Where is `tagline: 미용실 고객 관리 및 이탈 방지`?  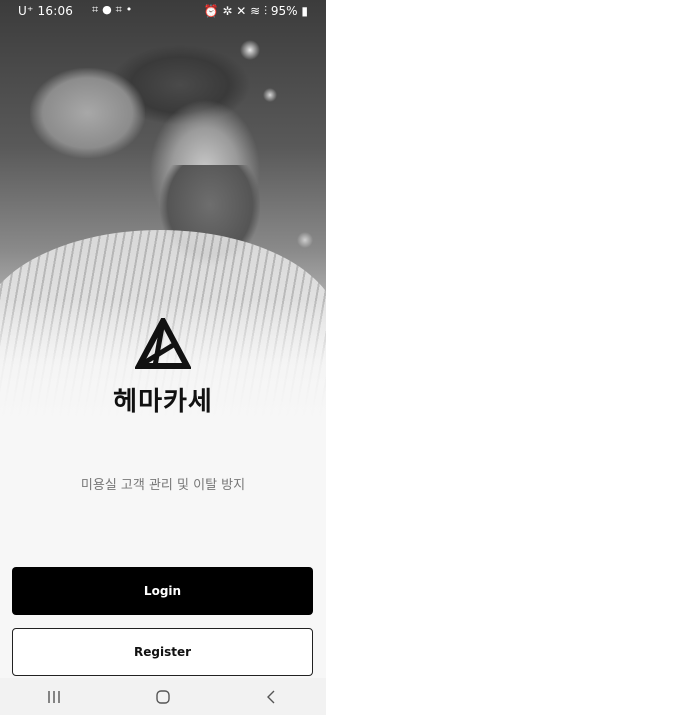
tagline: 미용실 고객 관리 및 이탈 방지 is located at coordinates (163, 485).